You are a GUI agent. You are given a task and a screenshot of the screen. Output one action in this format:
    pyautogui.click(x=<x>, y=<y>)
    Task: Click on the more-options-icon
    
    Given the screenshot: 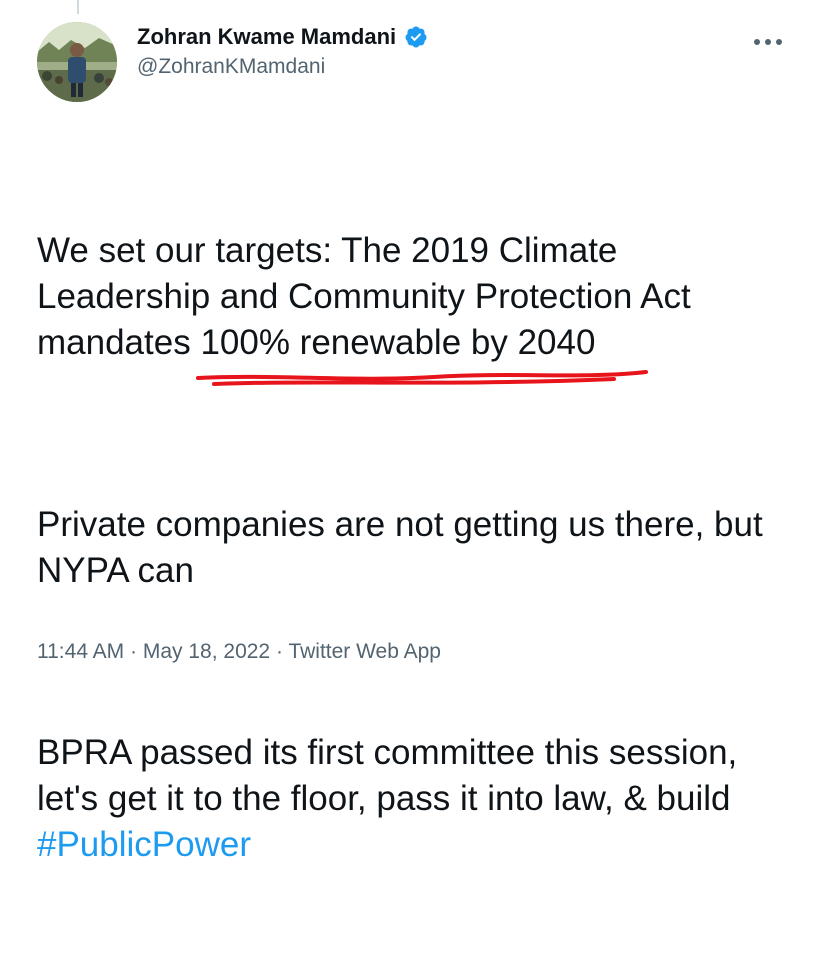 What is the action you would take?
    pyautogui.click(x=768, y=42)
    